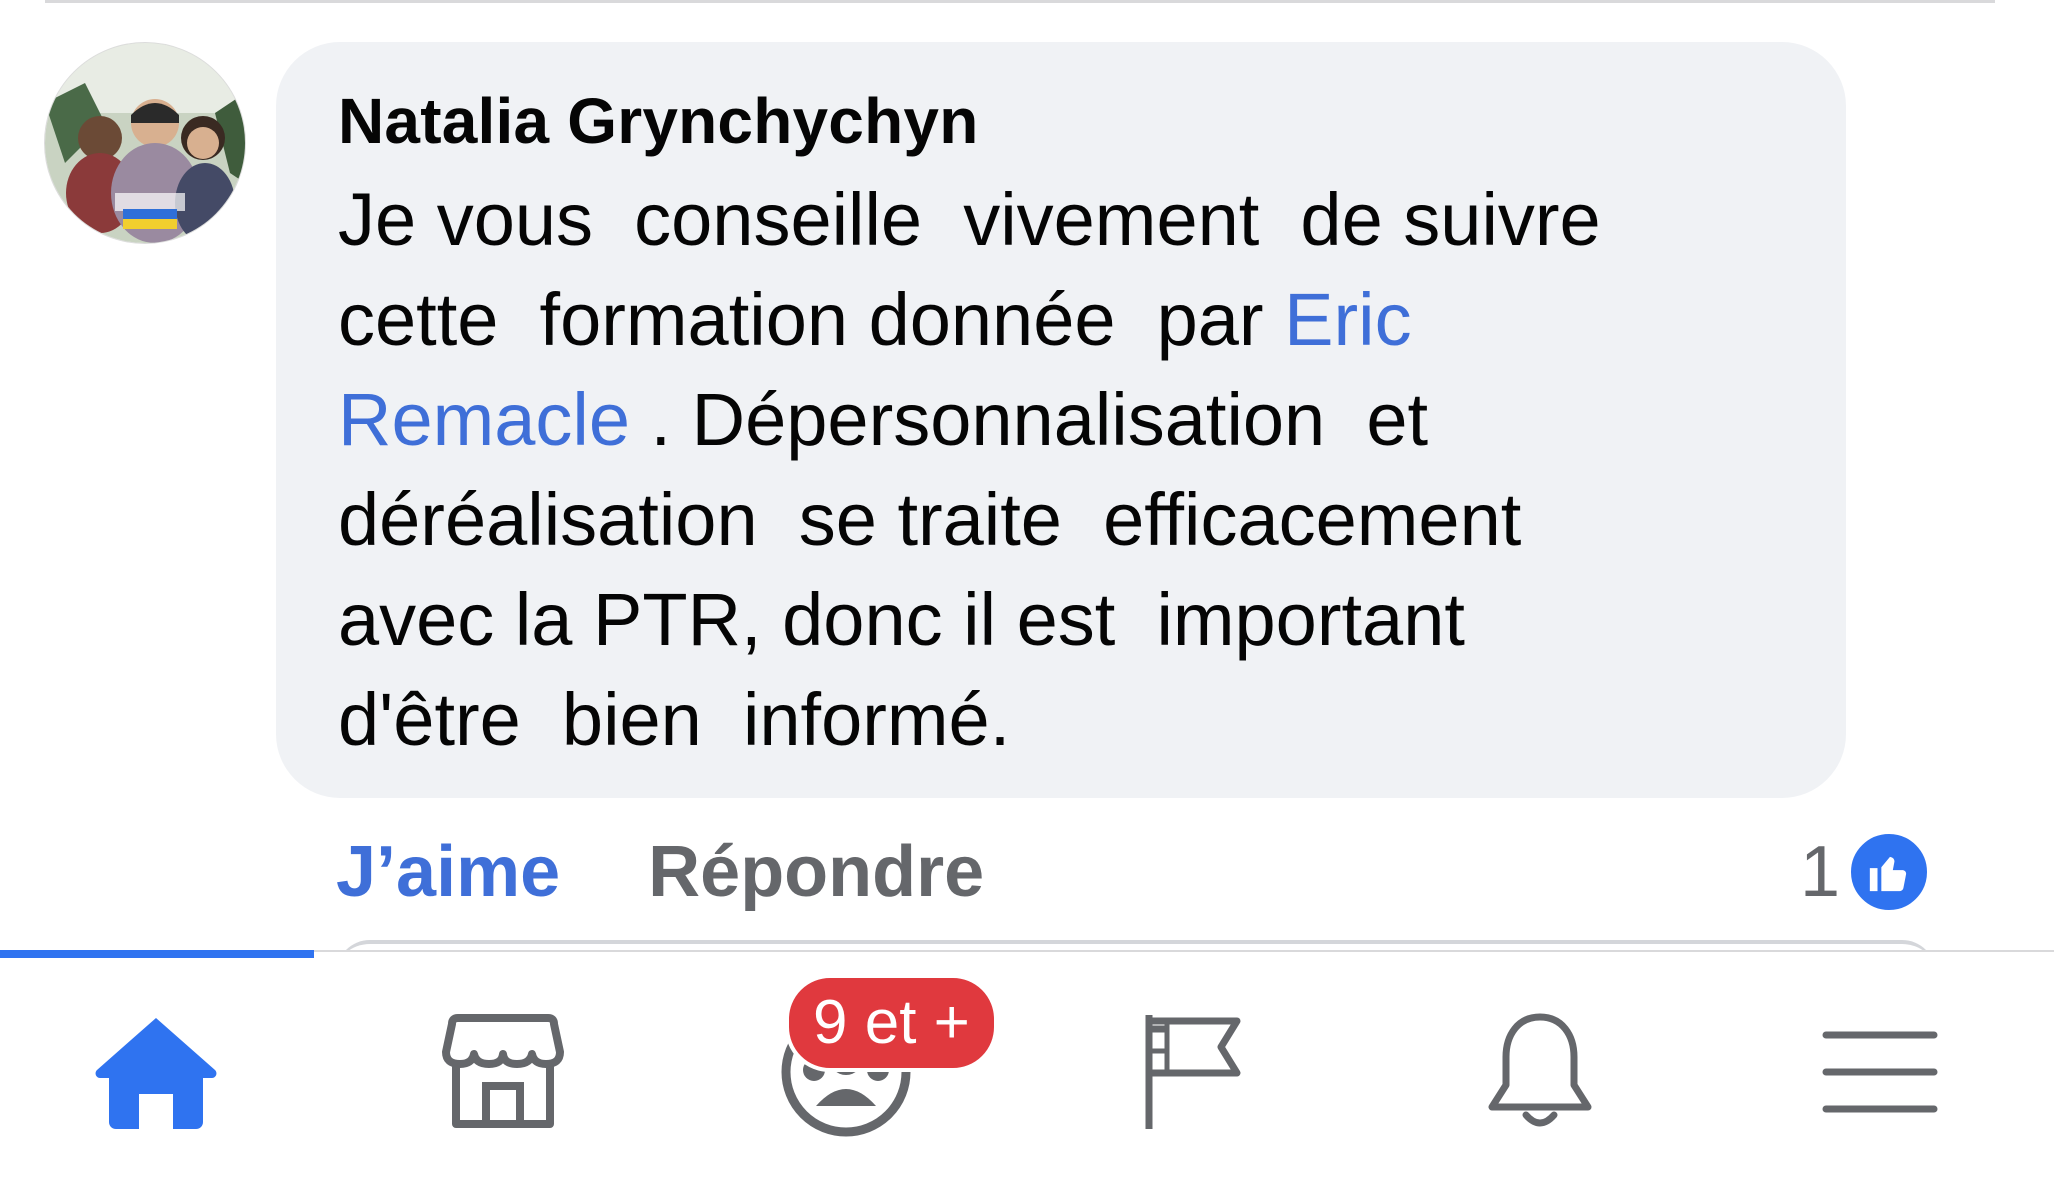 Image resolution: width=2054 pixels, height=1196 pixels. I want to click on tab-notifications, so click(1540, 1072).